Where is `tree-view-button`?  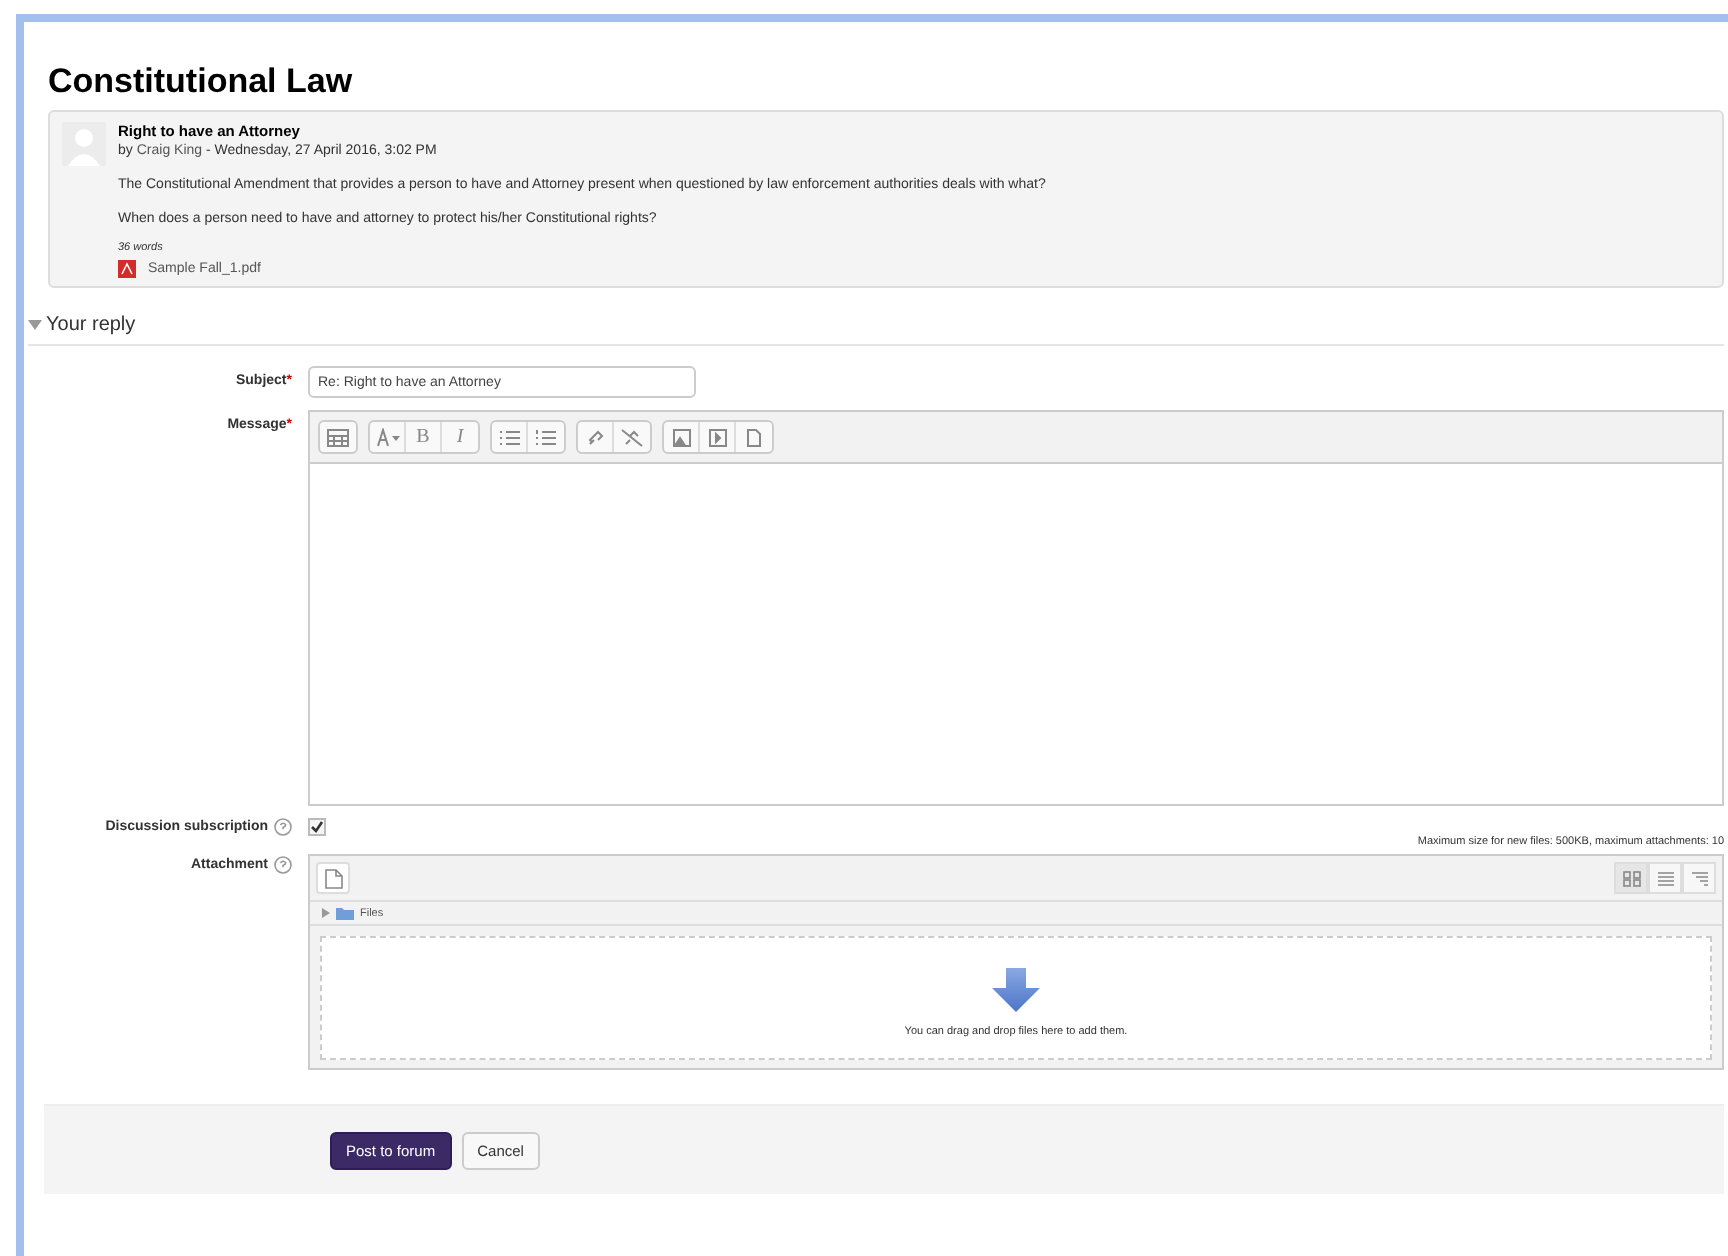 tree-view-button is located at coordinates (1699, 878).